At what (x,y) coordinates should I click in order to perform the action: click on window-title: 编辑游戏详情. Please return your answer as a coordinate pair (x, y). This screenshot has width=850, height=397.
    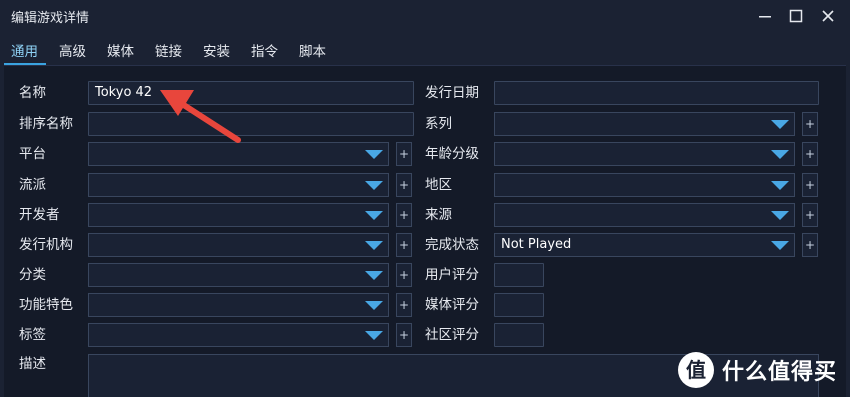
    Looking at the image, I should click on (50, 18).